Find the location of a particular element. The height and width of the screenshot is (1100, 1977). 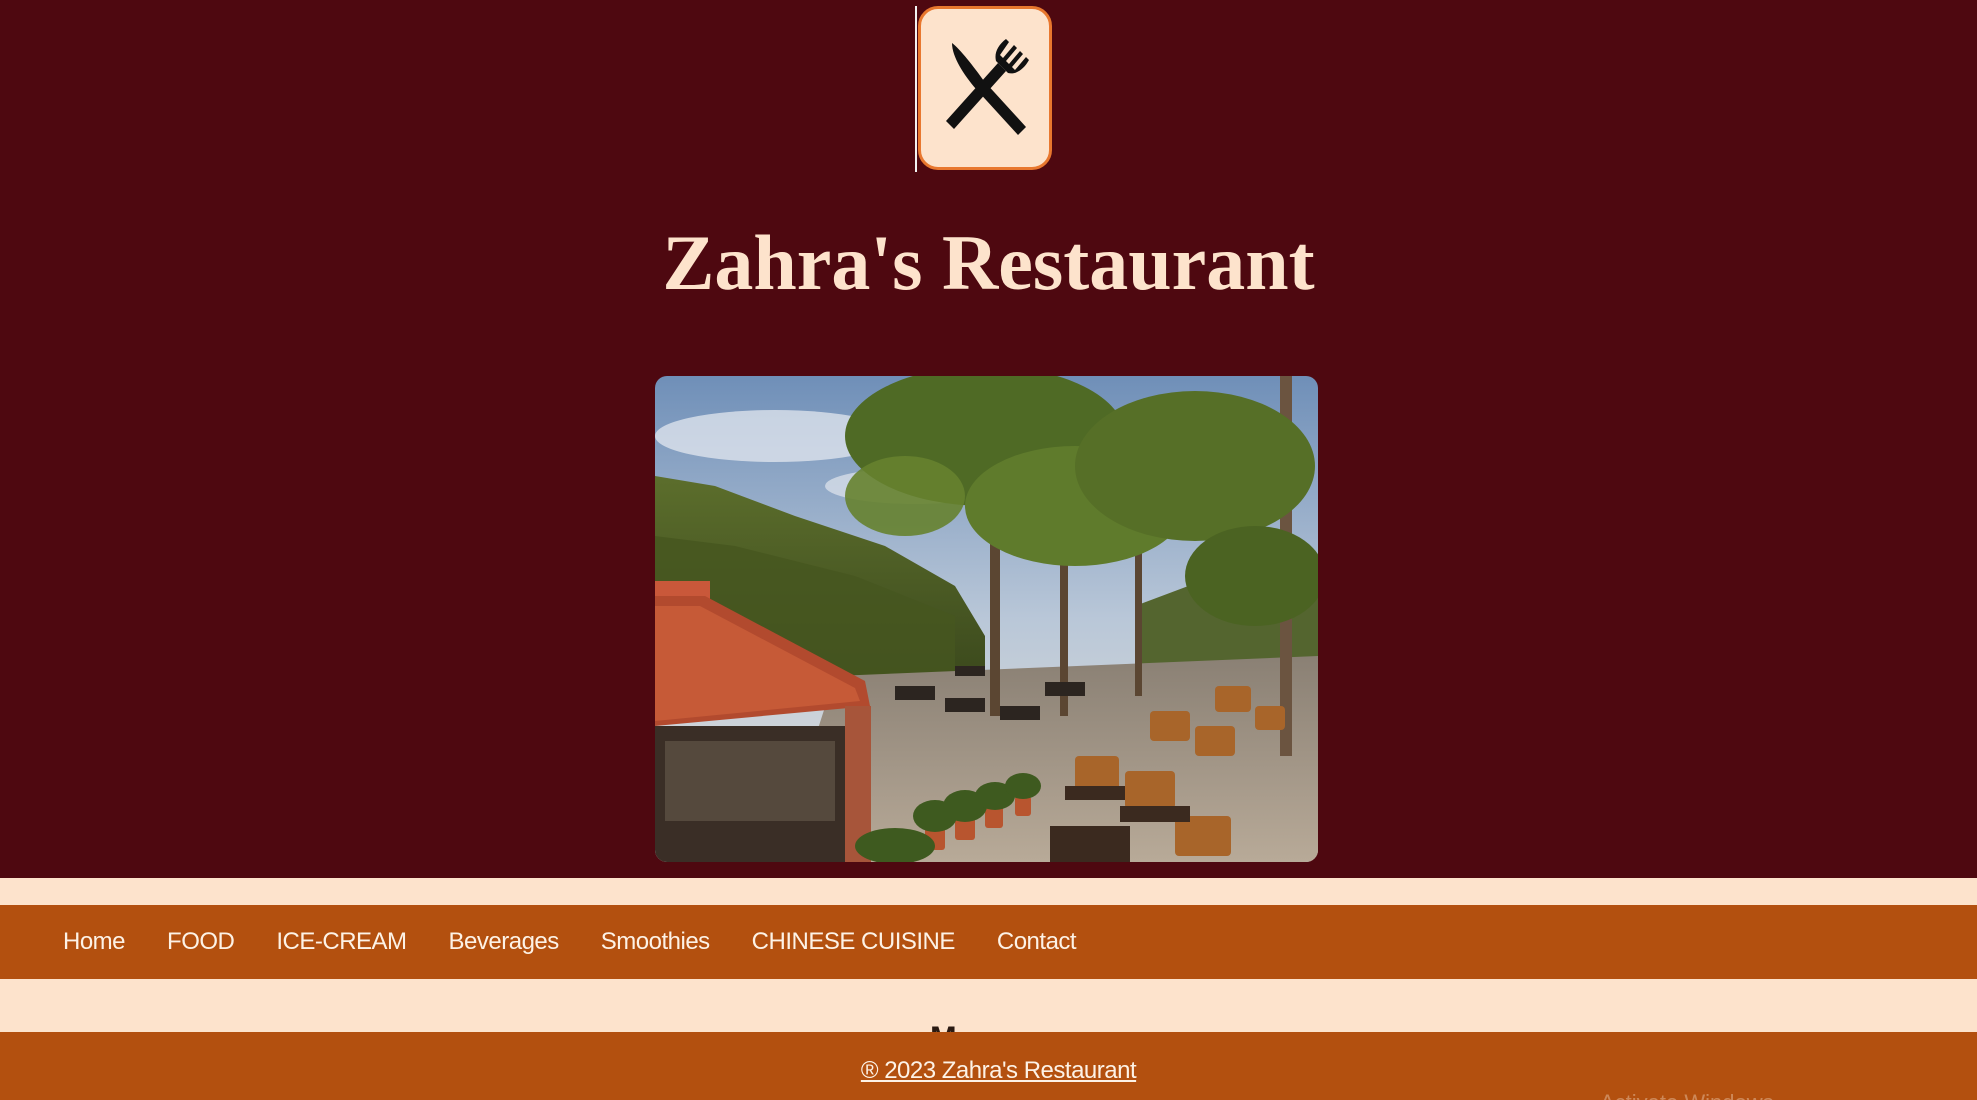

content-area is located at coordinates (988, 1005).